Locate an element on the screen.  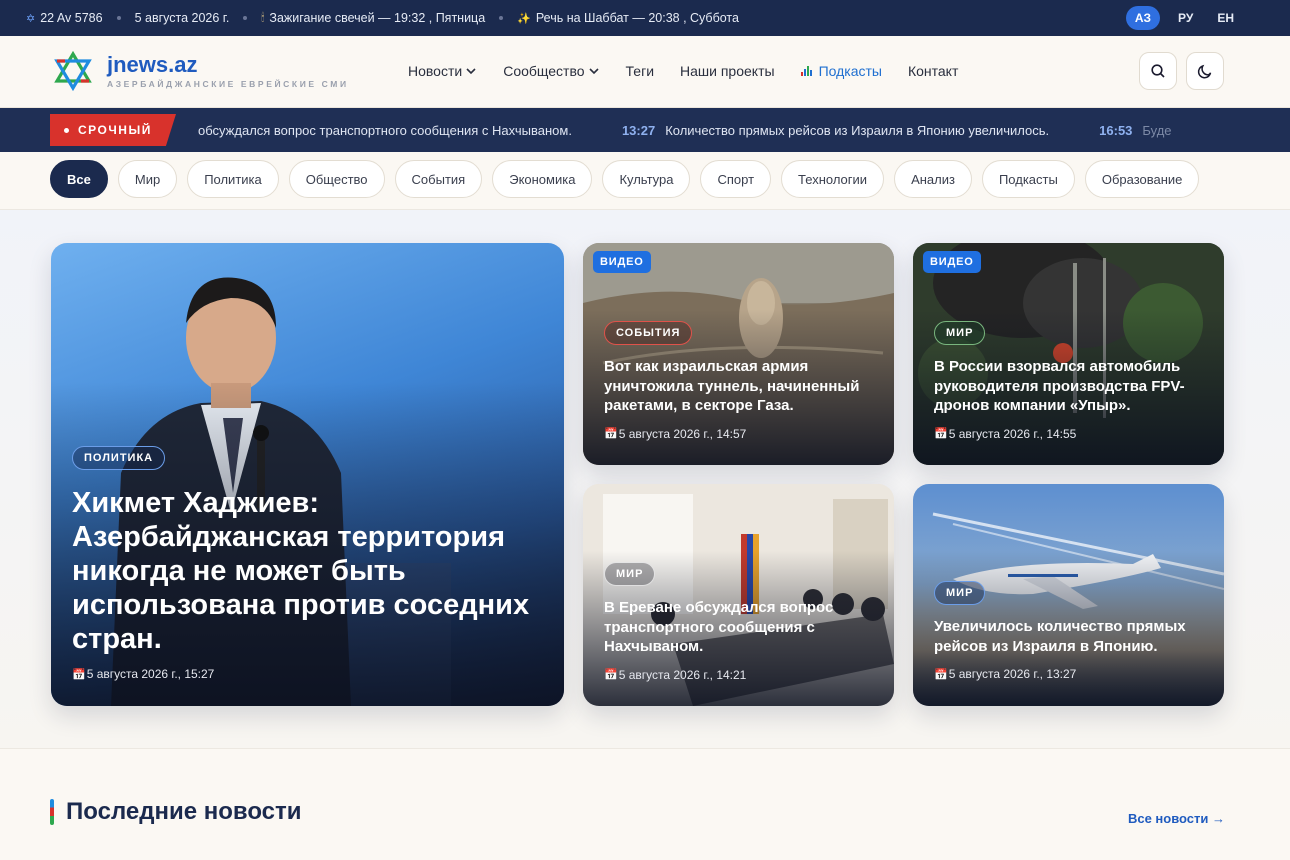
category-chip-events: События is located at coordinates (438, 179).